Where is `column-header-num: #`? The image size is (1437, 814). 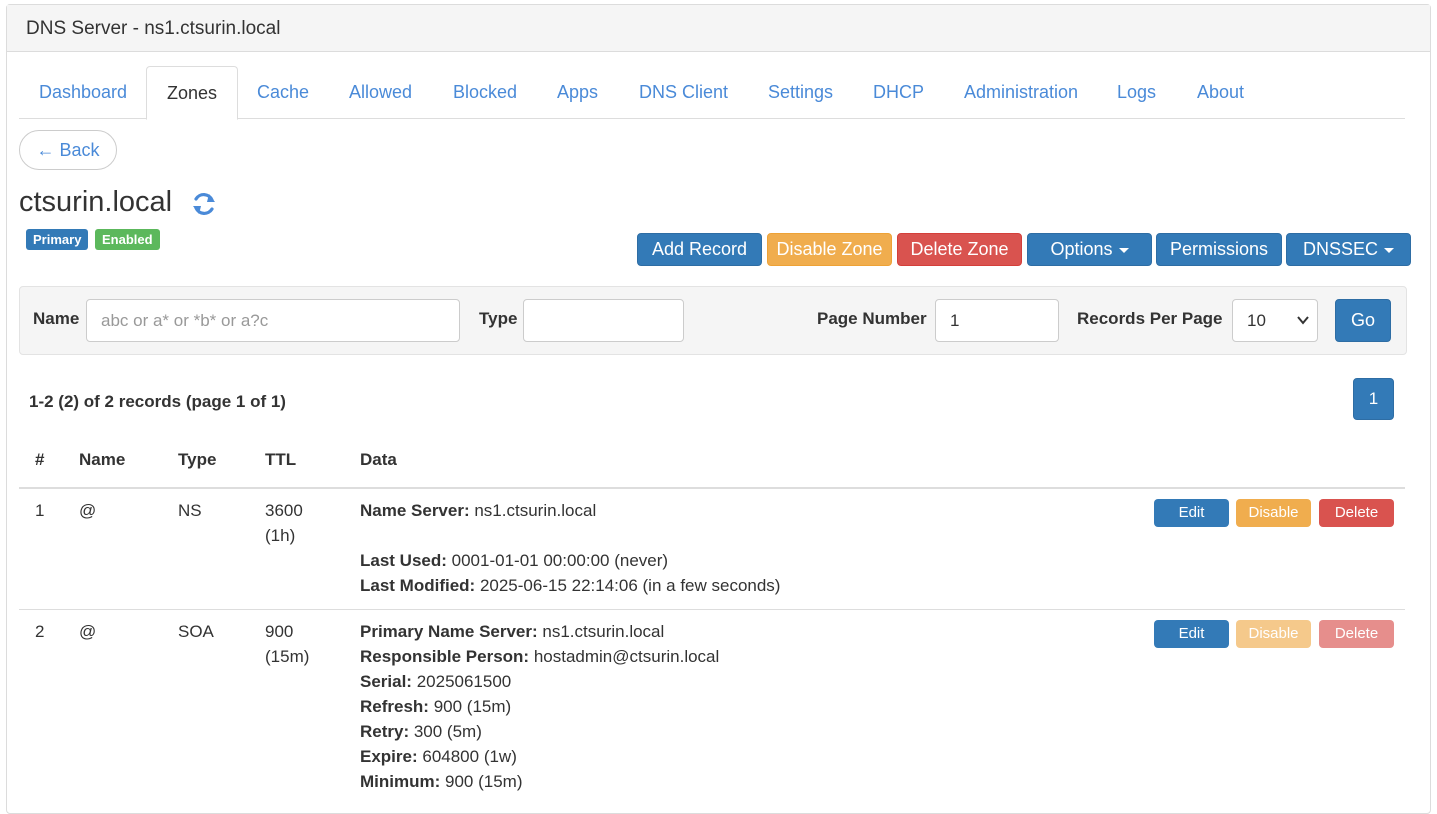 column-header-num: # is located at coordinates (40, 459).